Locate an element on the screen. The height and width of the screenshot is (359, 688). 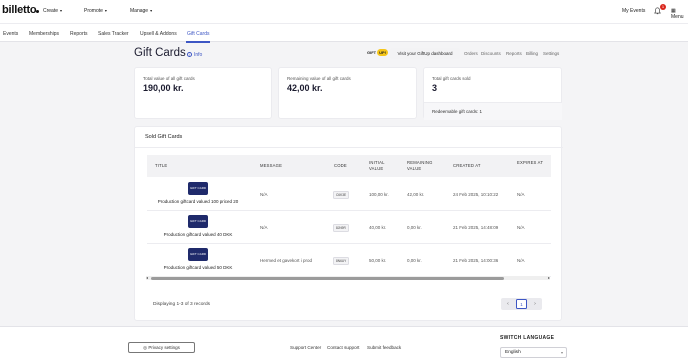
notification-badge: 1 is located at coordinates (663, 7).